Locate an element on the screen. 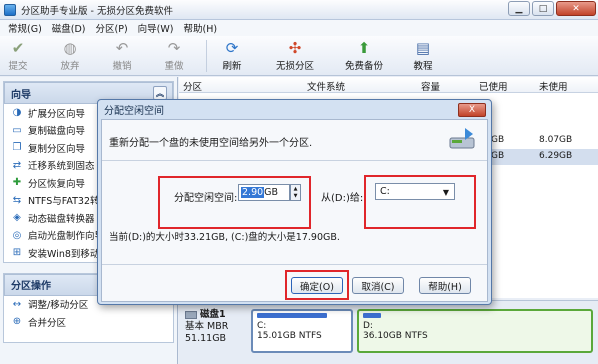 Image resolution: width=598 pixels, height=364 pixels. disk-type: 基本 MBR is located at coordinates (207, 326).